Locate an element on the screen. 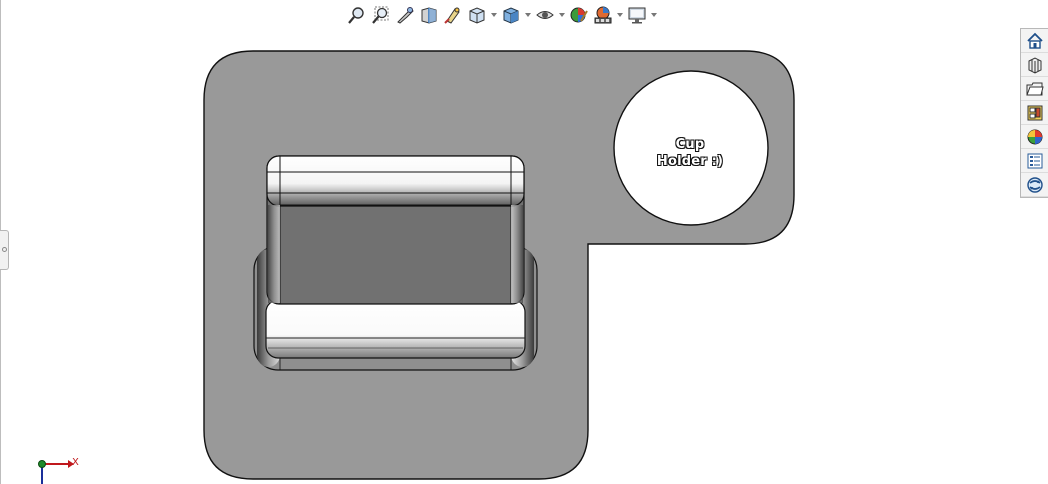 The height and width of the screenshot is (484, 1048). appearances-scenes-icon is located at coordinates (1034, 137).